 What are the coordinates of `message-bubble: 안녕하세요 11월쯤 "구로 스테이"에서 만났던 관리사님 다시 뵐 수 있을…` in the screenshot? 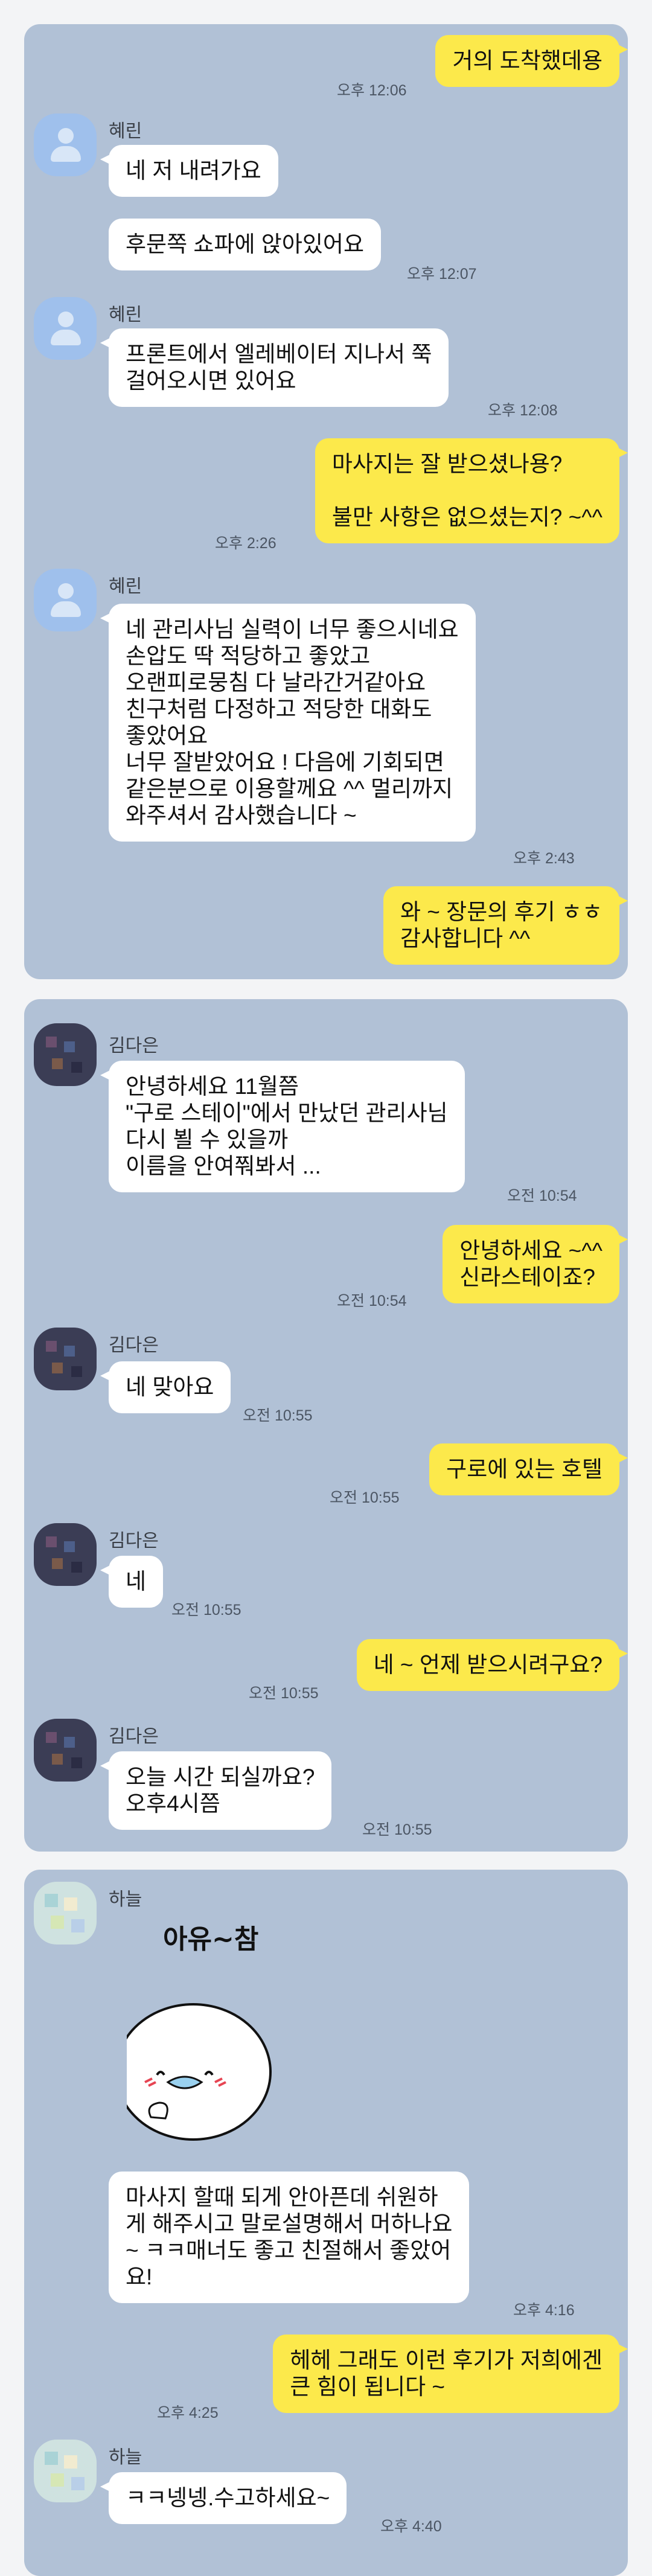 It's located at (282, 1126).